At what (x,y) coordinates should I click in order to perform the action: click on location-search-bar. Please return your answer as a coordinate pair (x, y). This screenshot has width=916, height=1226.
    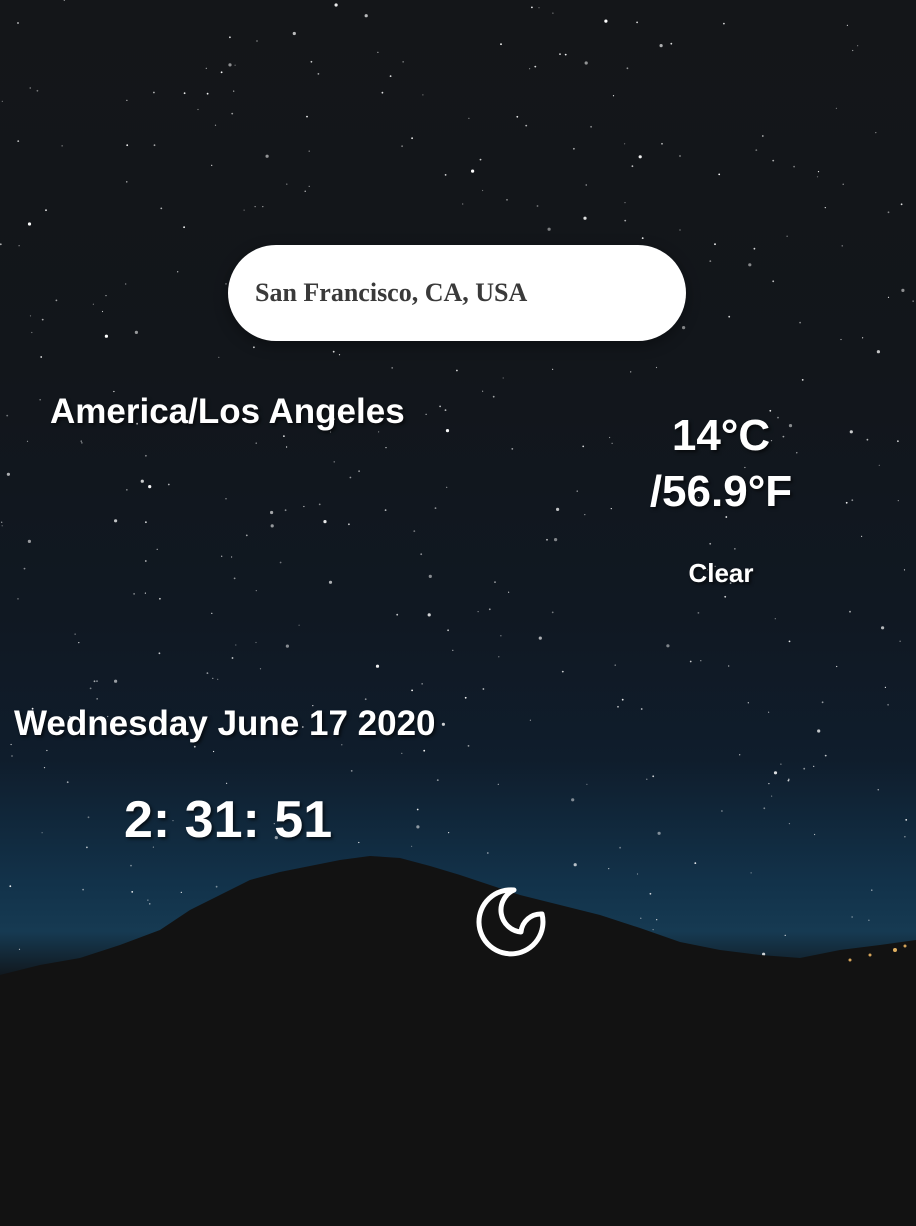
    Looking at the image, I should click on (457, 293).